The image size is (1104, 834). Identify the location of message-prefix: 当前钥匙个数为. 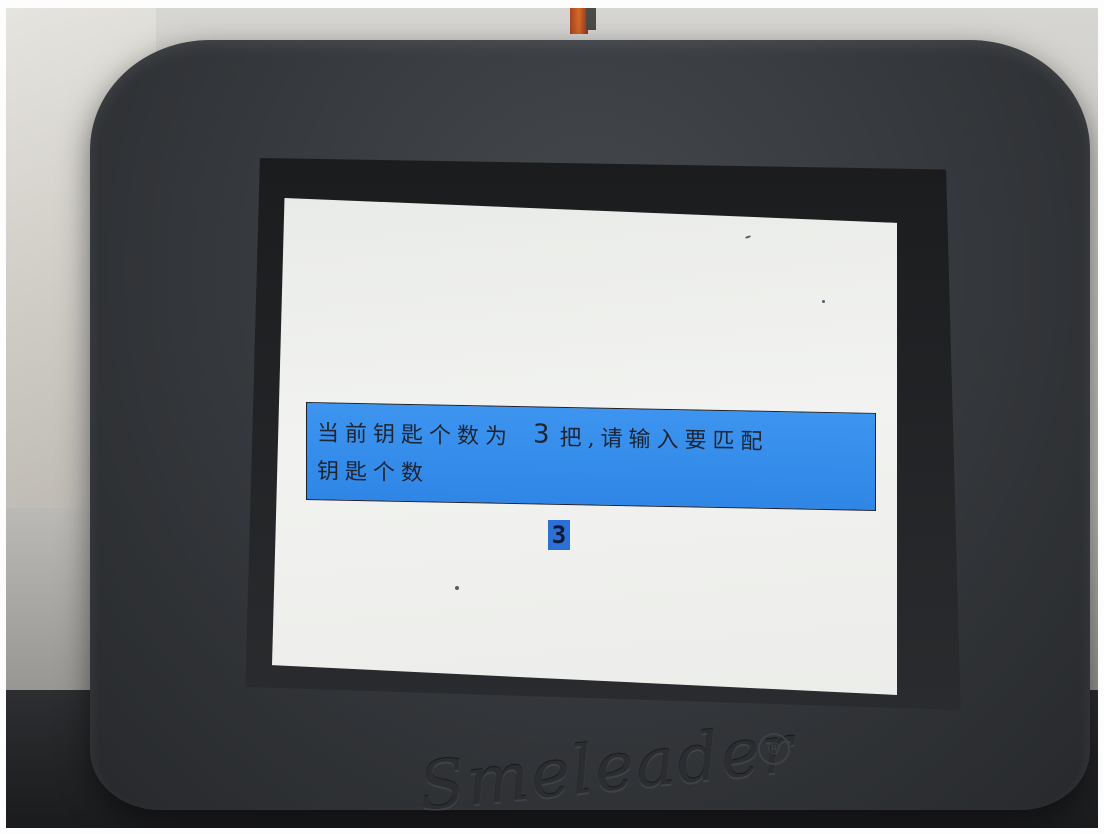
(415, 435).